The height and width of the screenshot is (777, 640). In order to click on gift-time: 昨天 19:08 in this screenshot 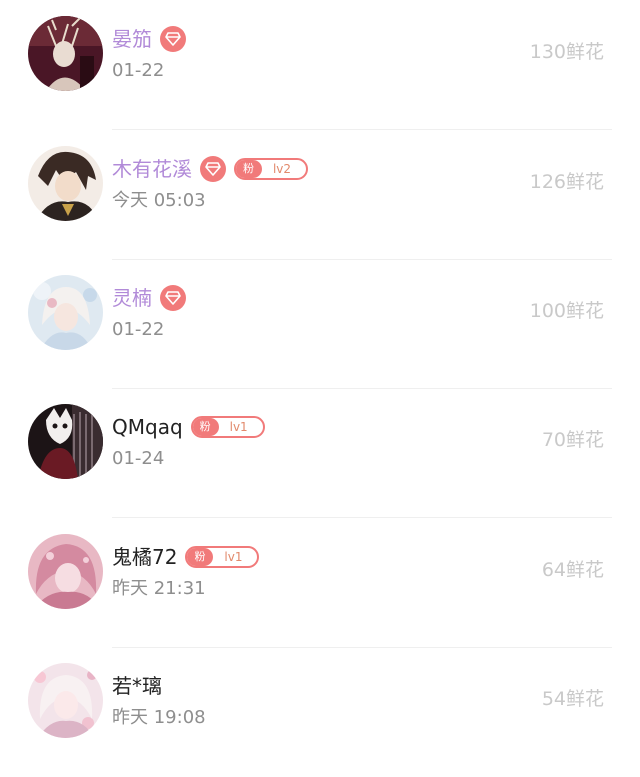, I will do `click(159, 717)`.